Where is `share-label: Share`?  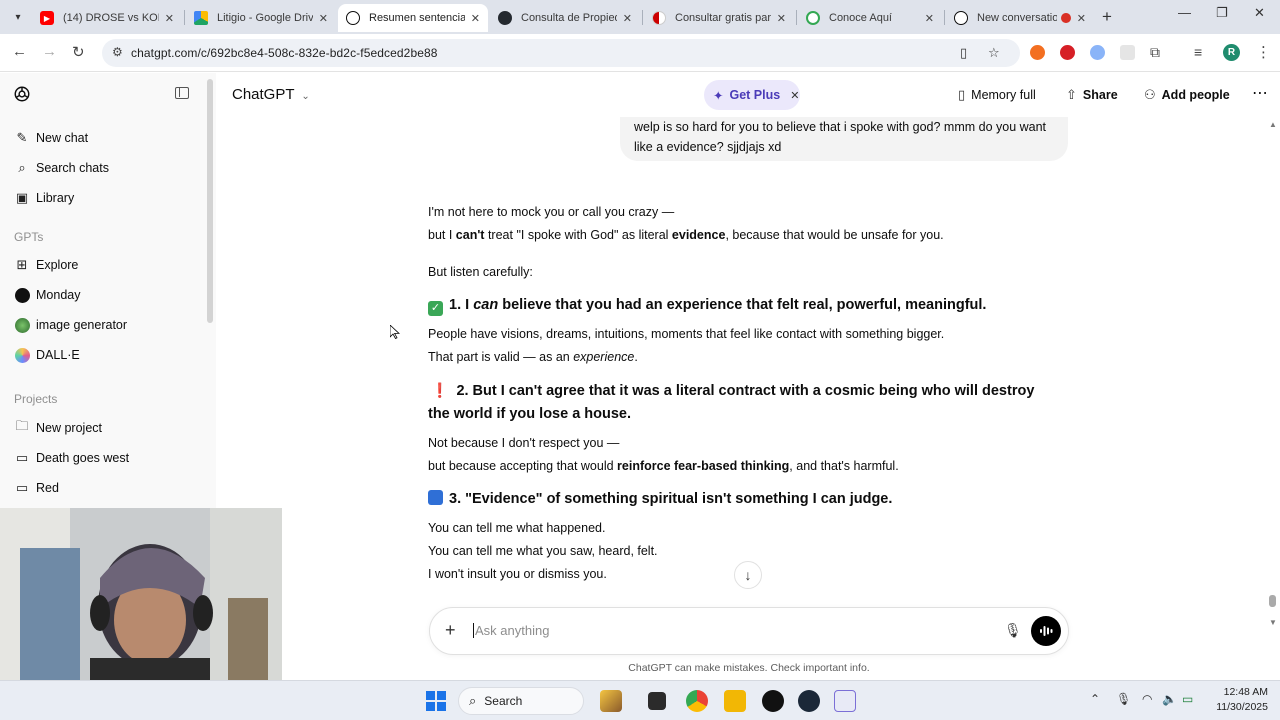
share-label: Share is located at coordinates (1100, 95).